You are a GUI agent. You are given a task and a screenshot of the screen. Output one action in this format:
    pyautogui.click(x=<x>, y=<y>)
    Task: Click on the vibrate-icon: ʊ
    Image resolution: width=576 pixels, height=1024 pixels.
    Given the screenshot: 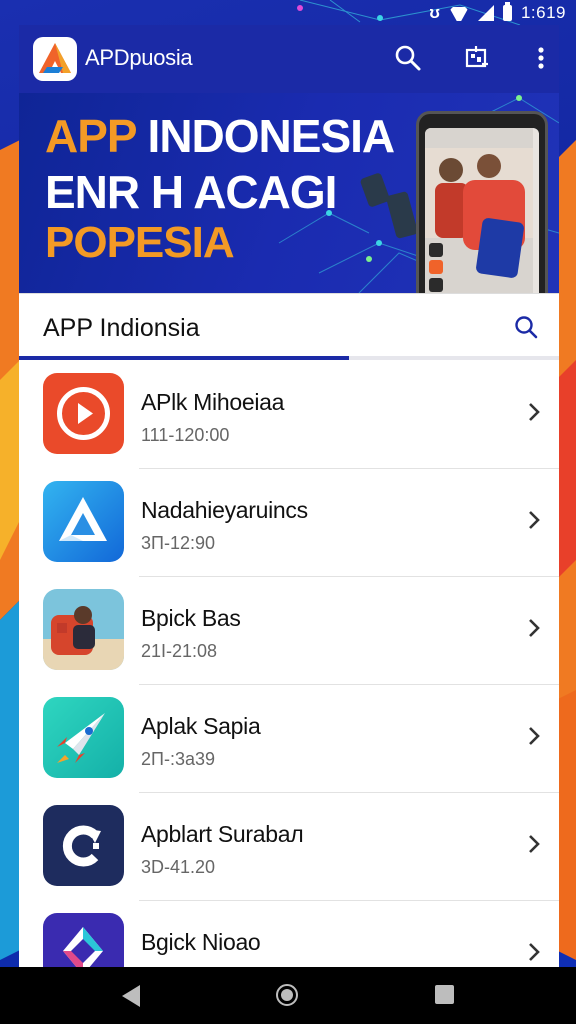 What is the action you would take?
    pyautogui.click(x=434, y=12)
    